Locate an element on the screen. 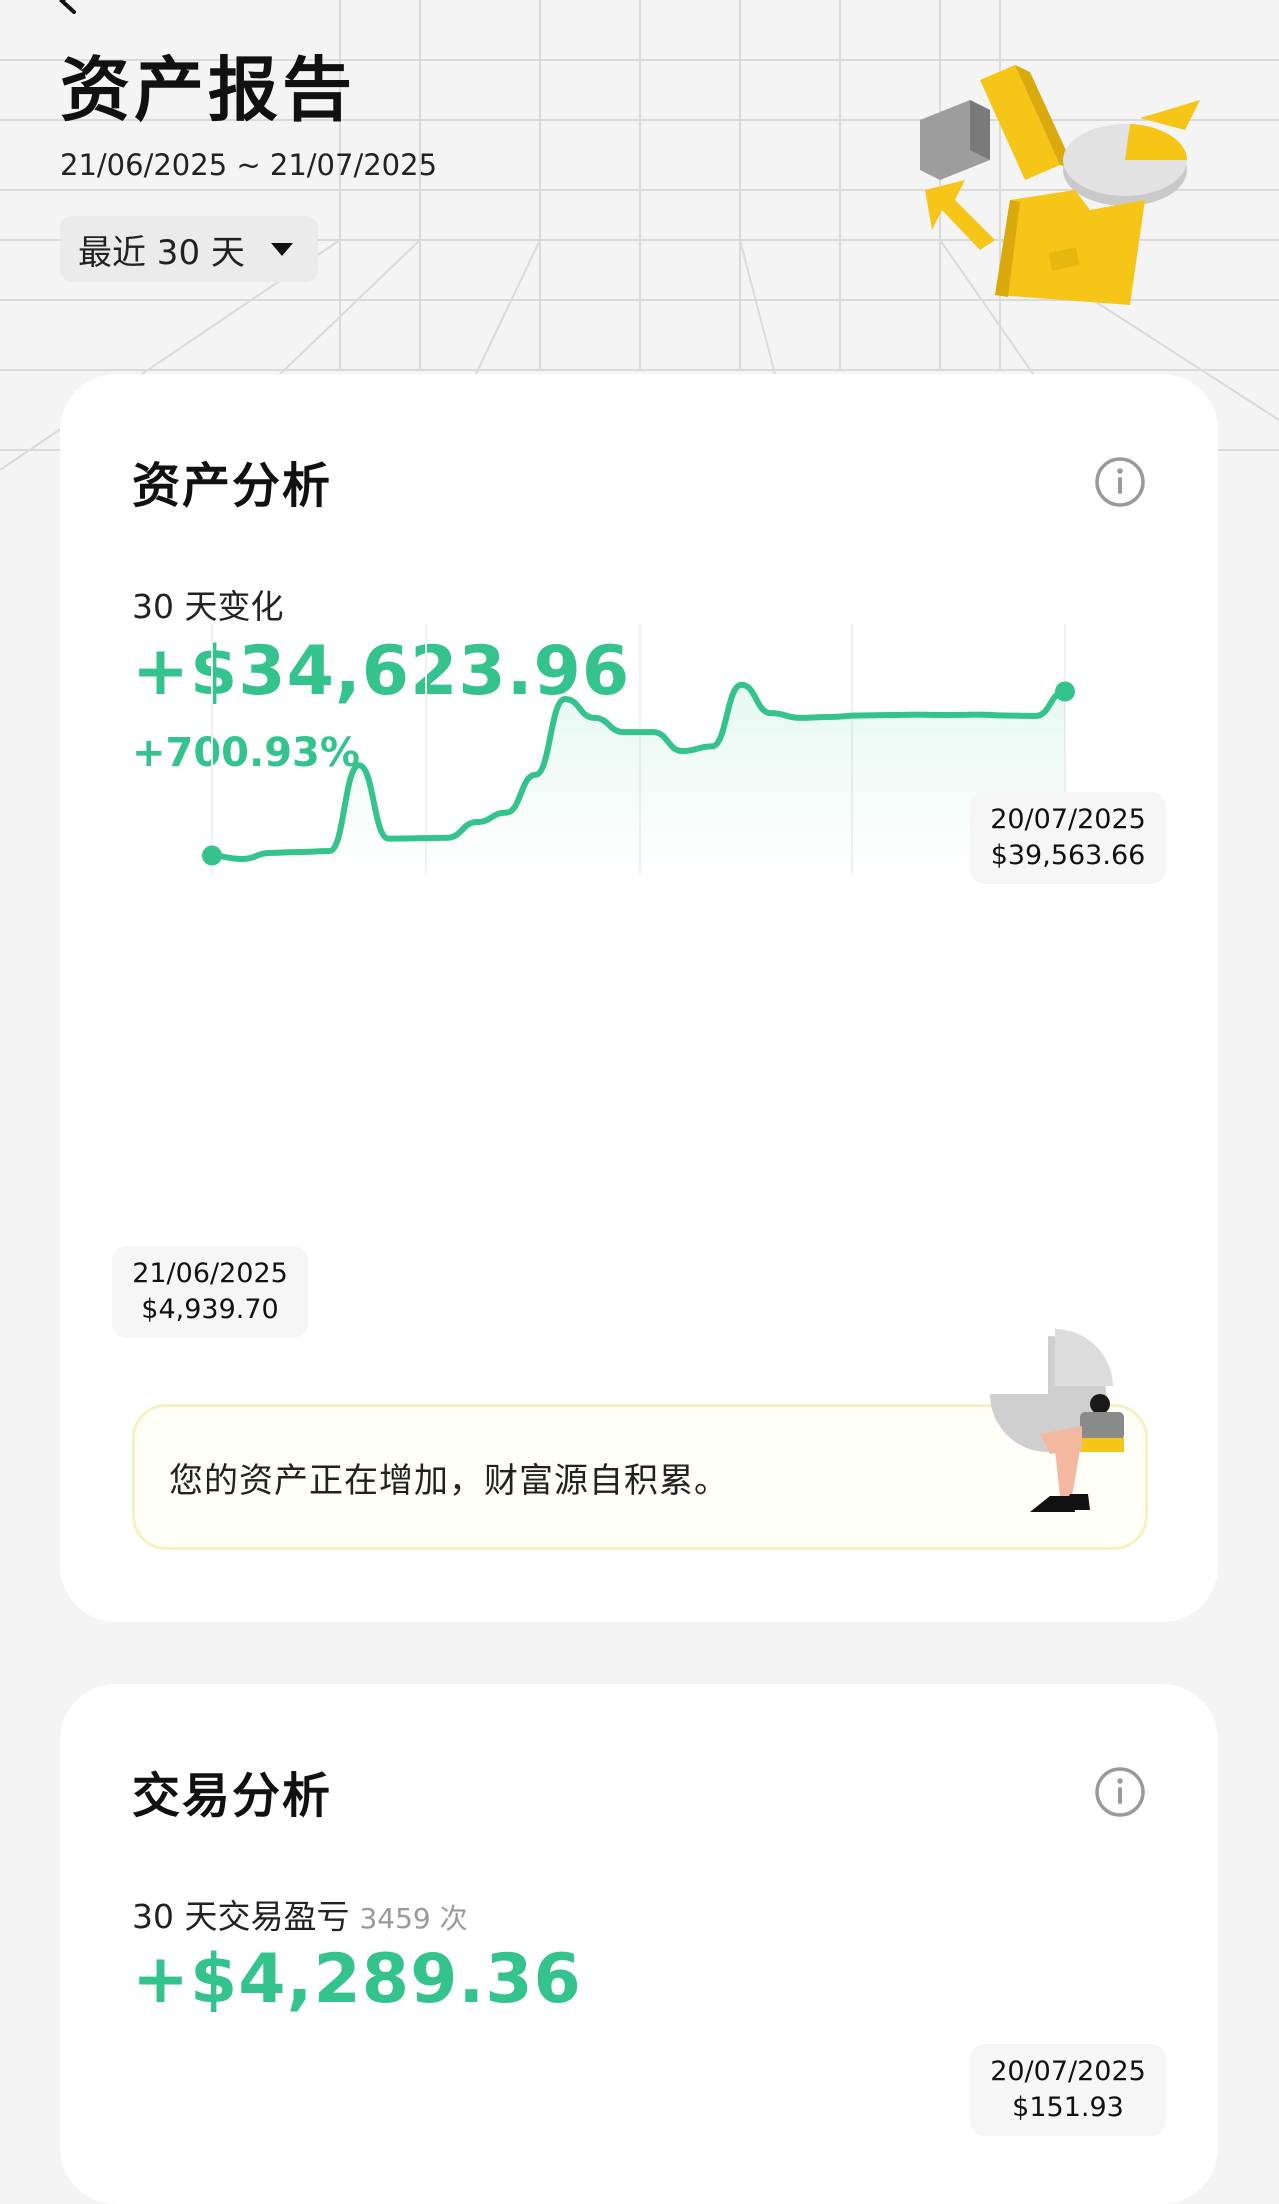 Image resolution: width=1279 pixels, height=2204 pixels. back-arrow-icon is located at coordinates (69, 8).